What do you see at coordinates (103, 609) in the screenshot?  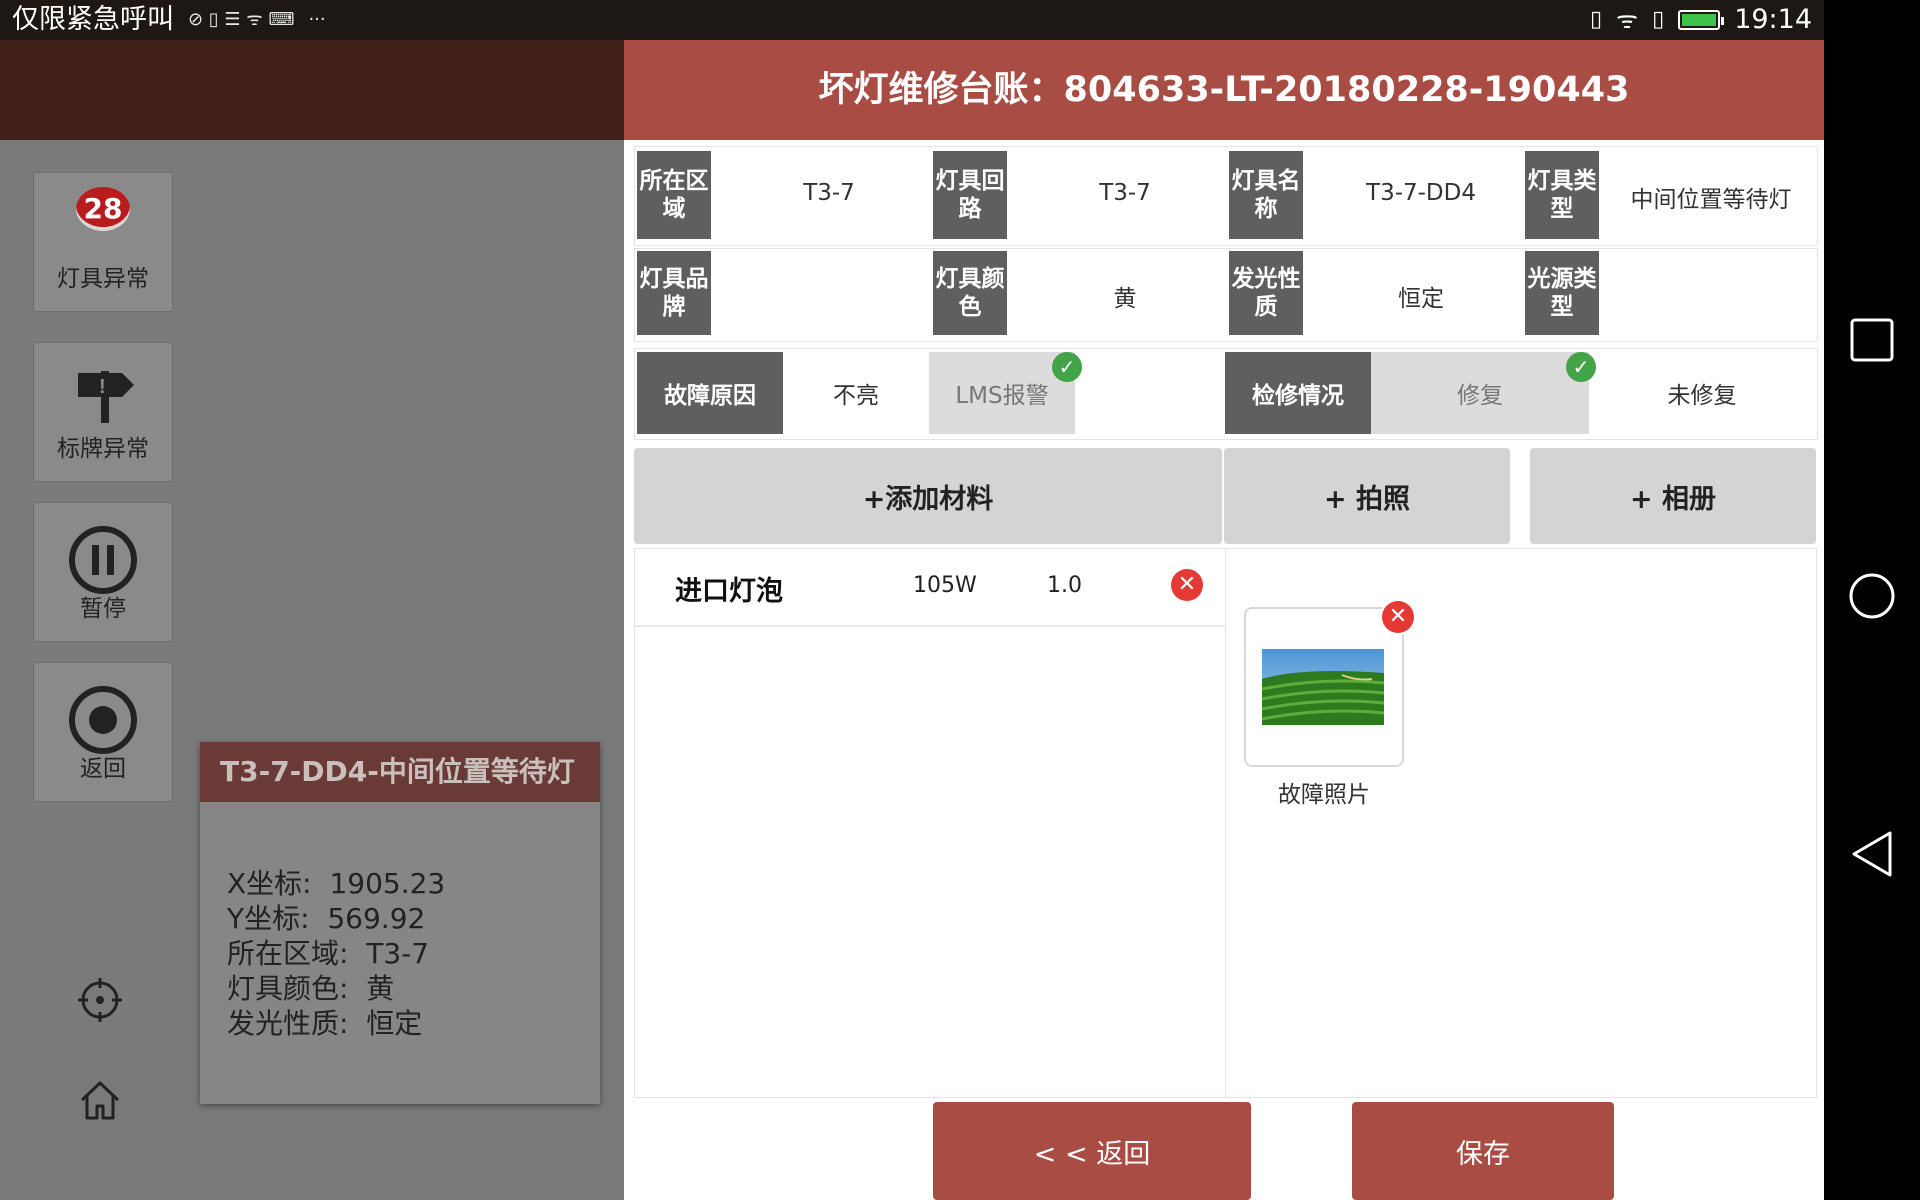 I see `sidebar-item-label: 暂停` at bounding box center [103, 609].